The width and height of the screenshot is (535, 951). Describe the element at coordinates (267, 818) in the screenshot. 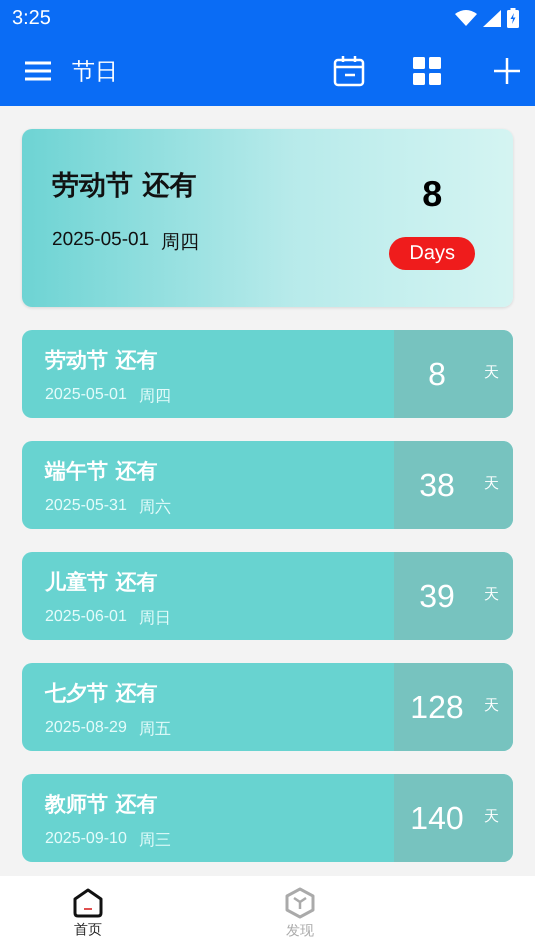

I see `holiday-card: 教师节 还有 2025-09-10 周三 140 天` at that location.